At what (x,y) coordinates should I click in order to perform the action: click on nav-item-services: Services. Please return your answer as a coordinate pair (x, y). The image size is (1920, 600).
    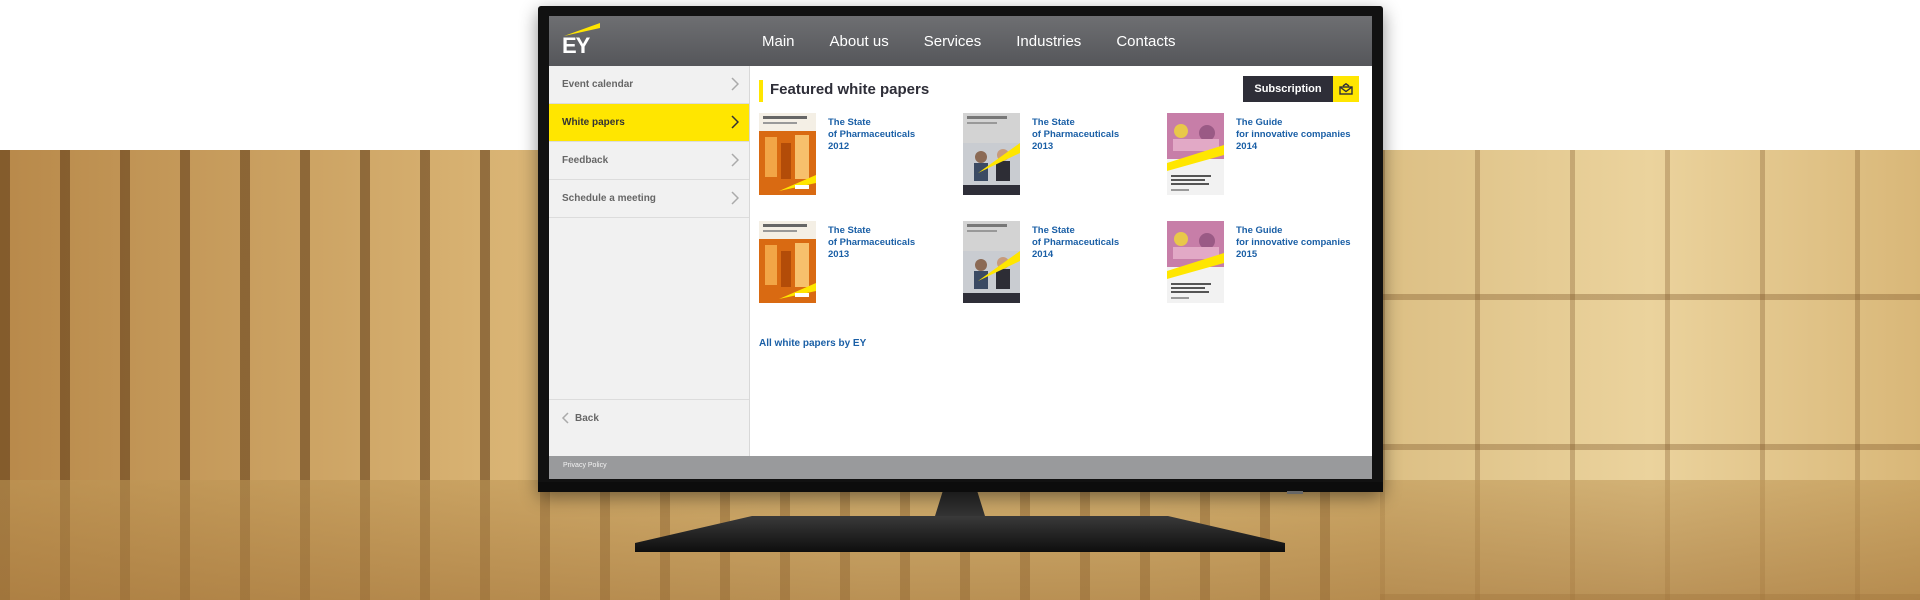
    Looking at the image, I should click on (953, 41).